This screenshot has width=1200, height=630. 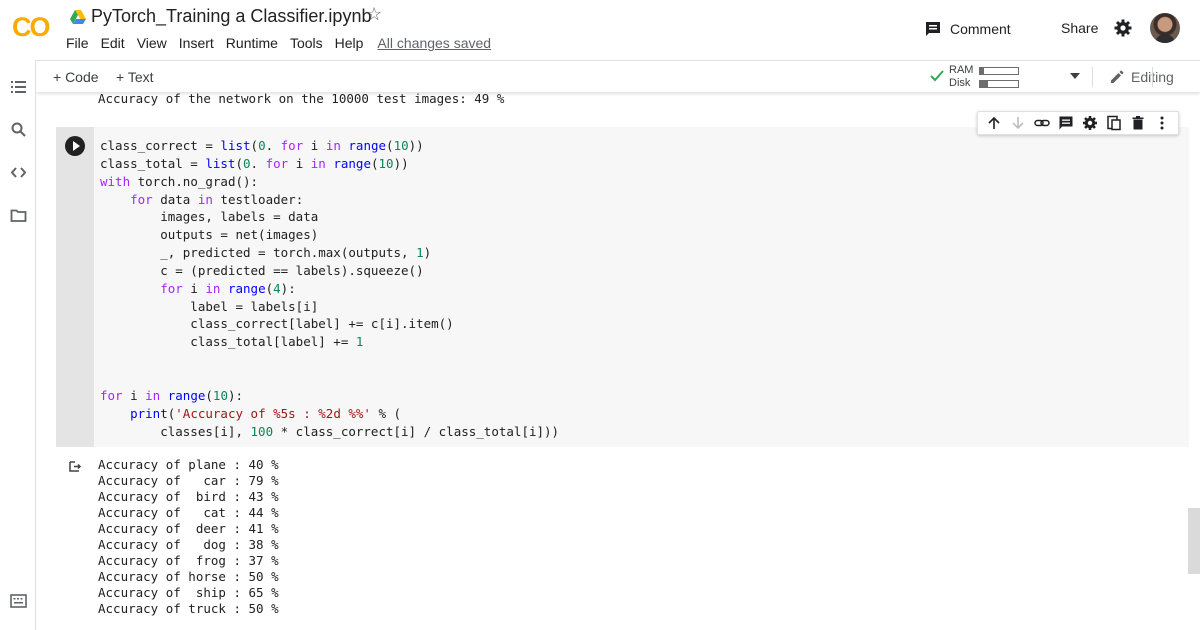 I want to click on code-line: for i in range(4):, so click(x=228, y=288).